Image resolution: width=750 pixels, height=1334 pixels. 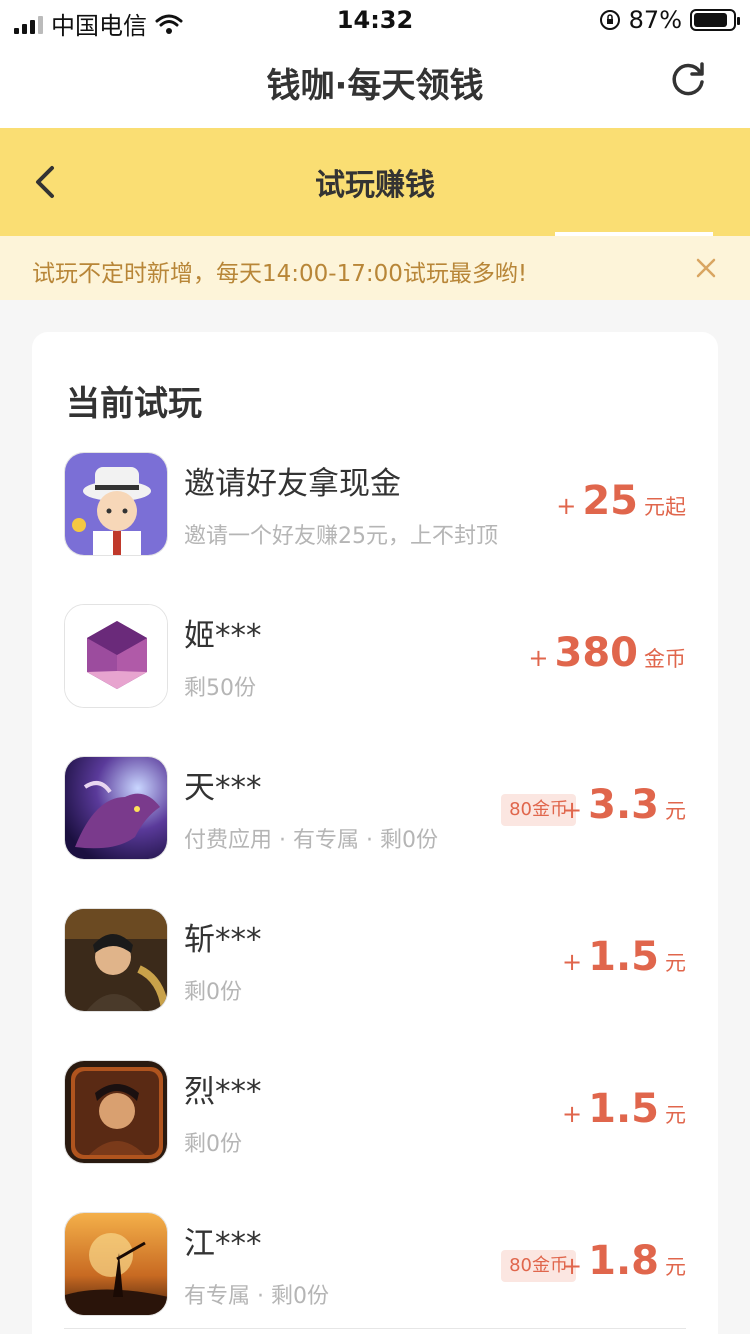 I want to click on page-header: 试玩赚钱, so click(x=375, y=182).